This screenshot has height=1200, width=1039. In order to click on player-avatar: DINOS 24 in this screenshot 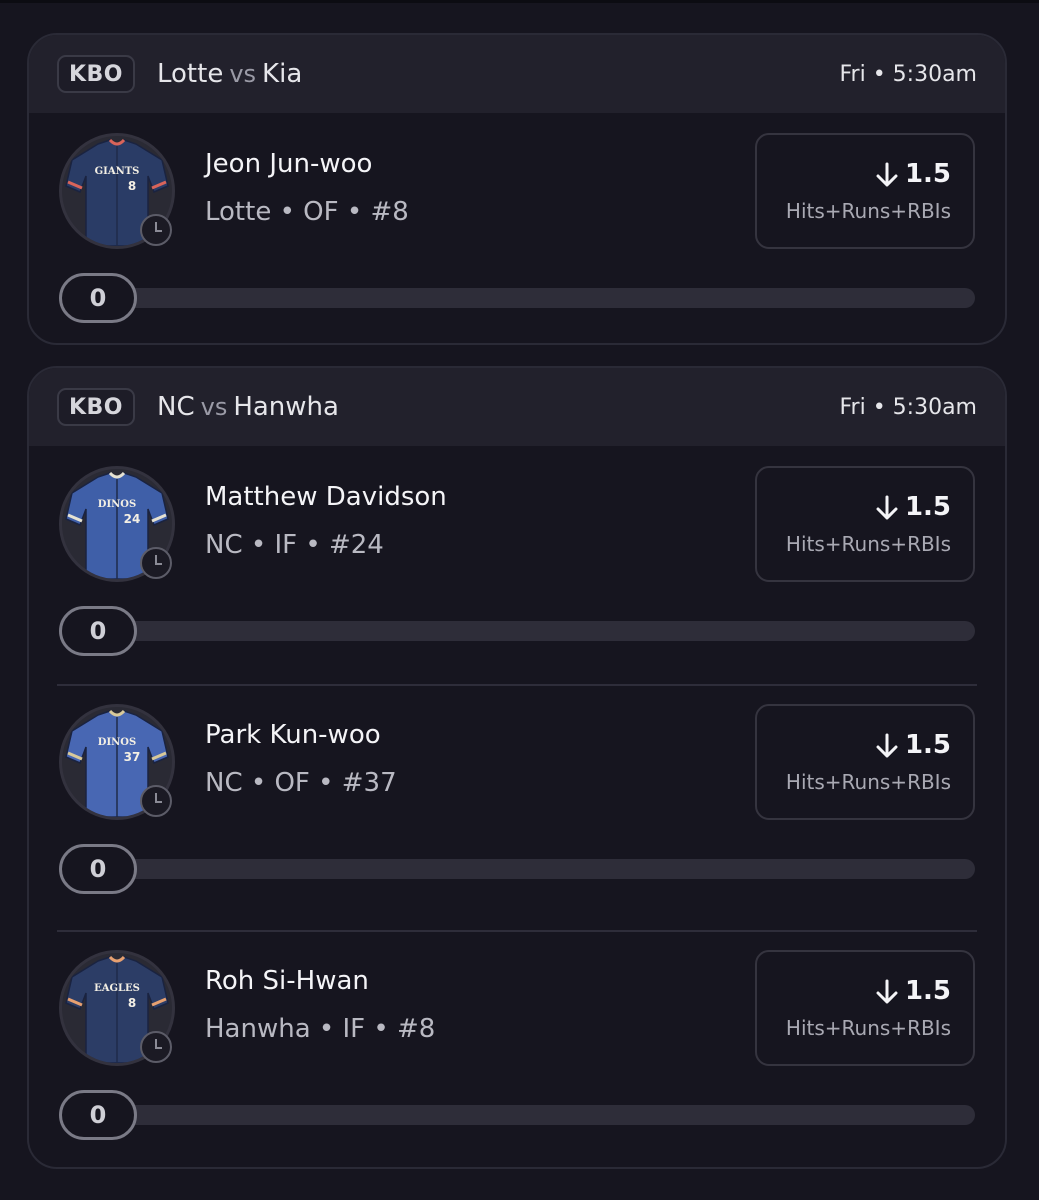, I will do `click(117, 524)`.